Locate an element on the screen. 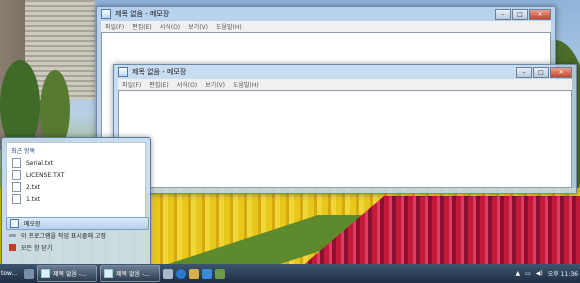 The image size is (580, 283). media-player-icon is located at coordinates (207, 273).